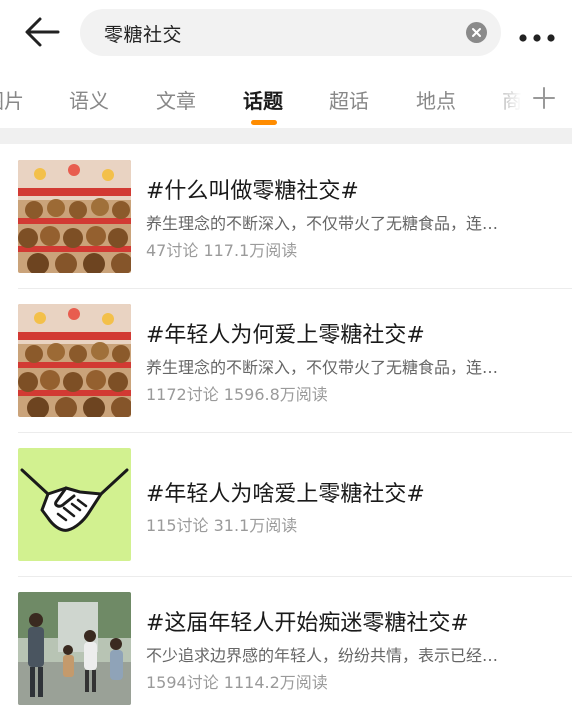 Image resolution: width=572 pixels, height=726 pixels. I want to click on section-separator, so click(286, 136).